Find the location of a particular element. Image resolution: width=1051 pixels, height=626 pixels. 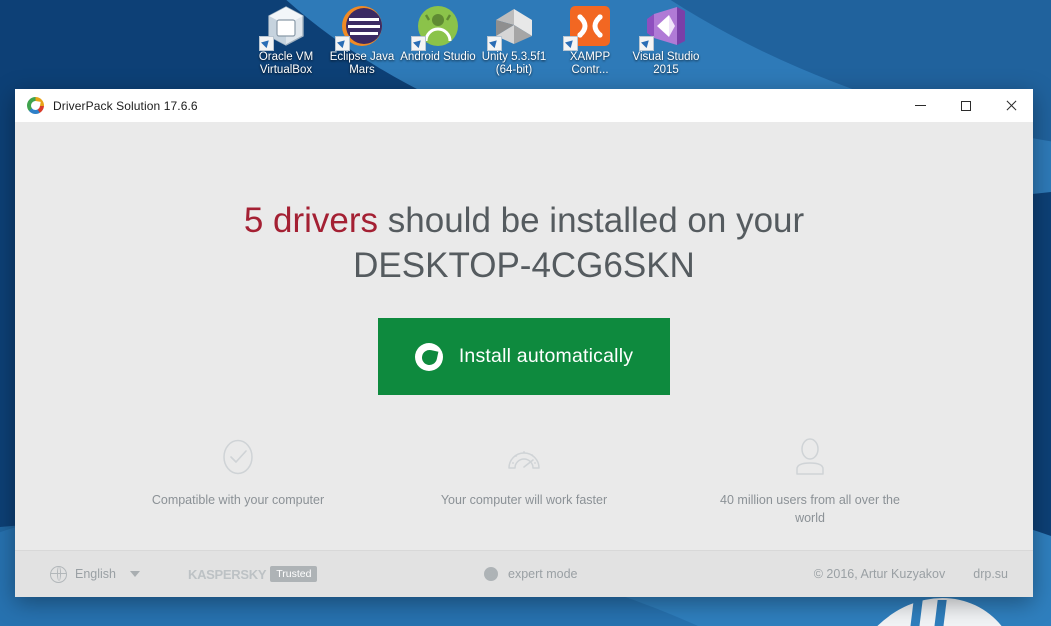

minimize-button is located at coordinates (920, 105).